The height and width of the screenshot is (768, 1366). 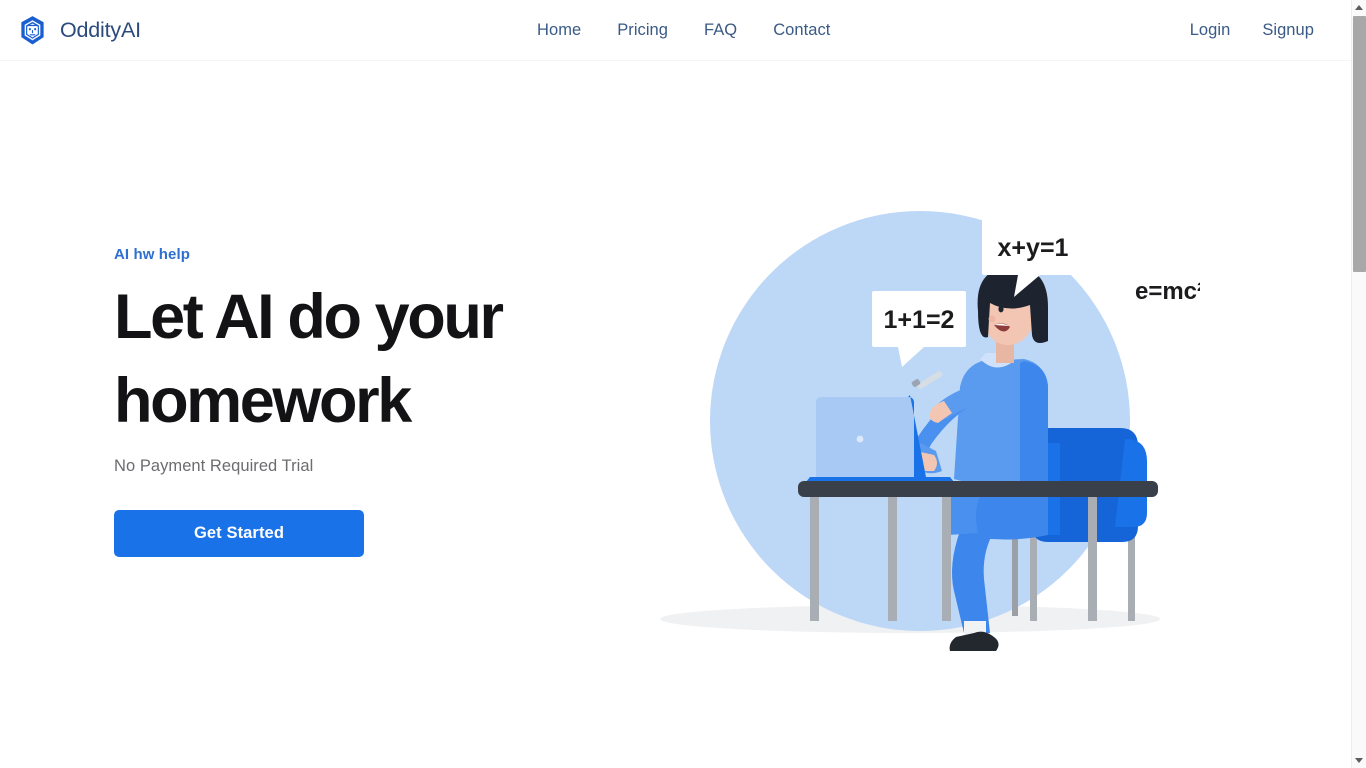 What do you see at coordinates (1359, 144) in the screenshot?
I see `scrollbar-thumb` at bounding box center [1359, 144].